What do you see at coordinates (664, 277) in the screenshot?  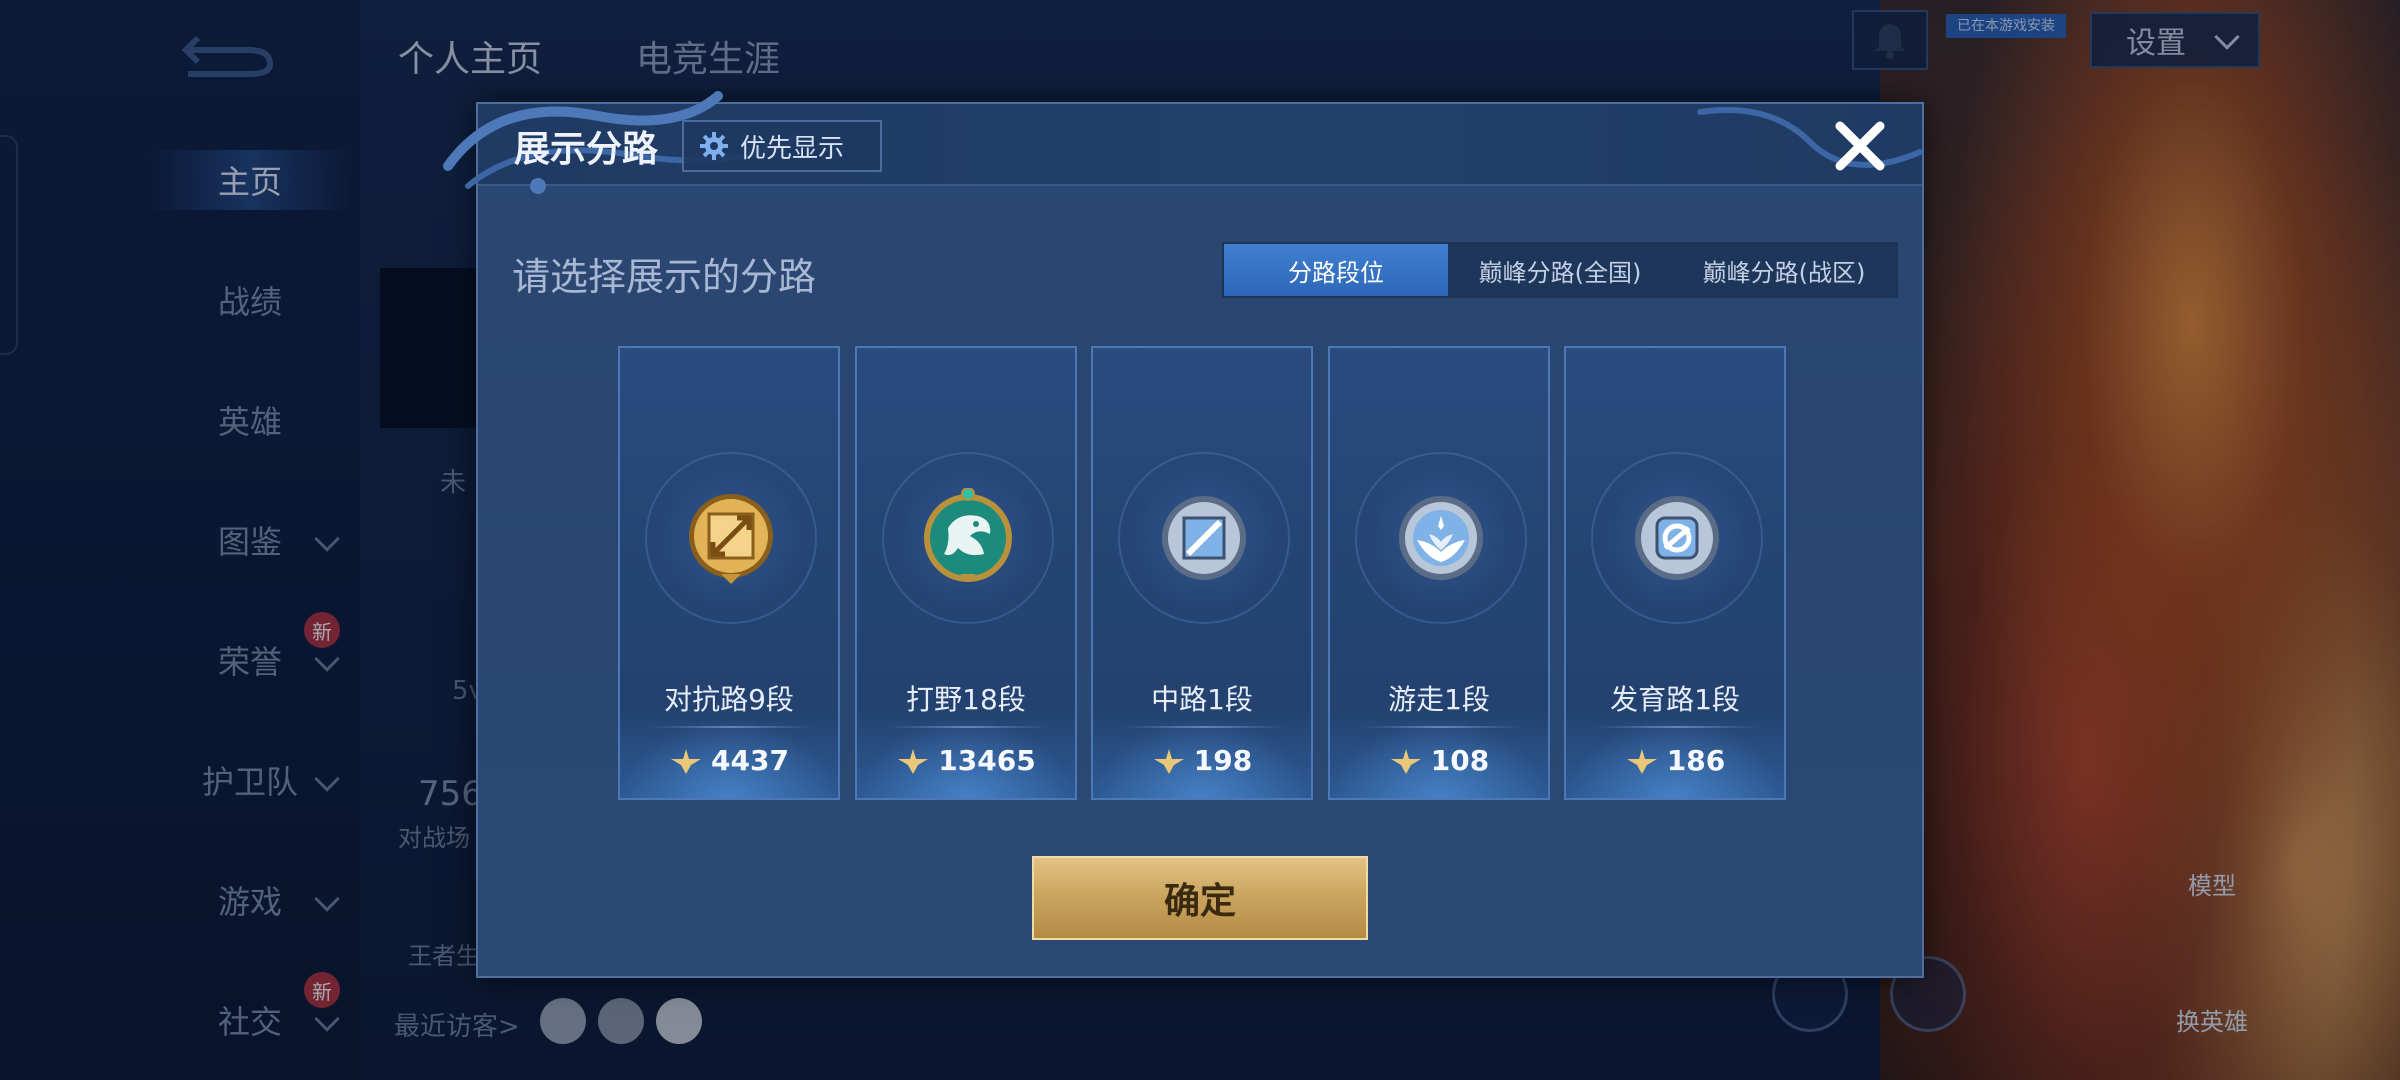 I see `section-label: 请选择展示的分路` at bounding box center [664, 277].